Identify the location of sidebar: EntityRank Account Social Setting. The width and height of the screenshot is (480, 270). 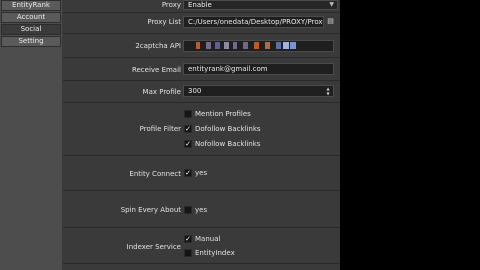
(31, 24).